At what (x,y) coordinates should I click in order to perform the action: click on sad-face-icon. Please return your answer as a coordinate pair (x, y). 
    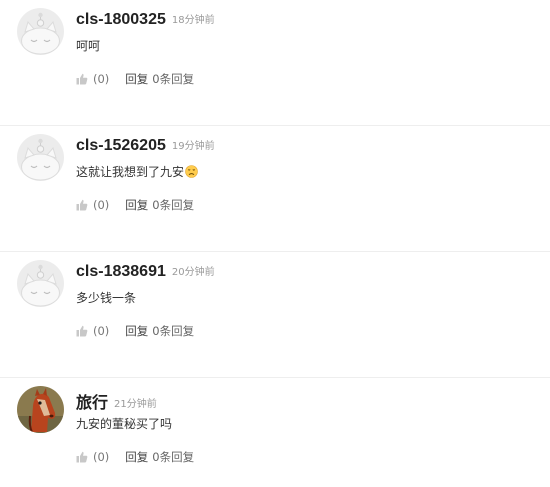
    Looking at the image, I should click on (191, 171).